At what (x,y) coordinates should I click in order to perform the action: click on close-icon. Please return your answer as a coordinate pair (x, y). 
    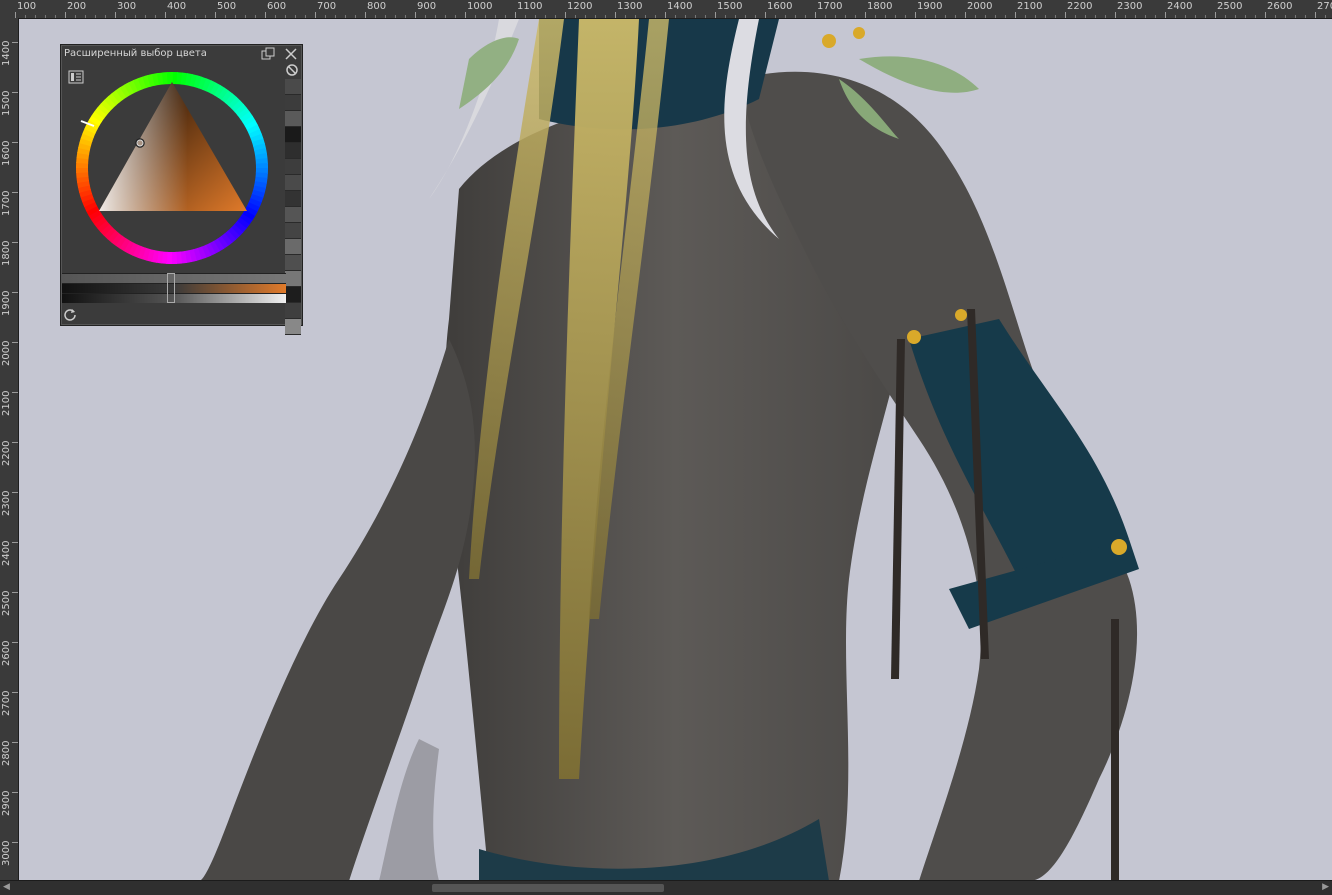
    Looking at the image, I should click on (291, 54).